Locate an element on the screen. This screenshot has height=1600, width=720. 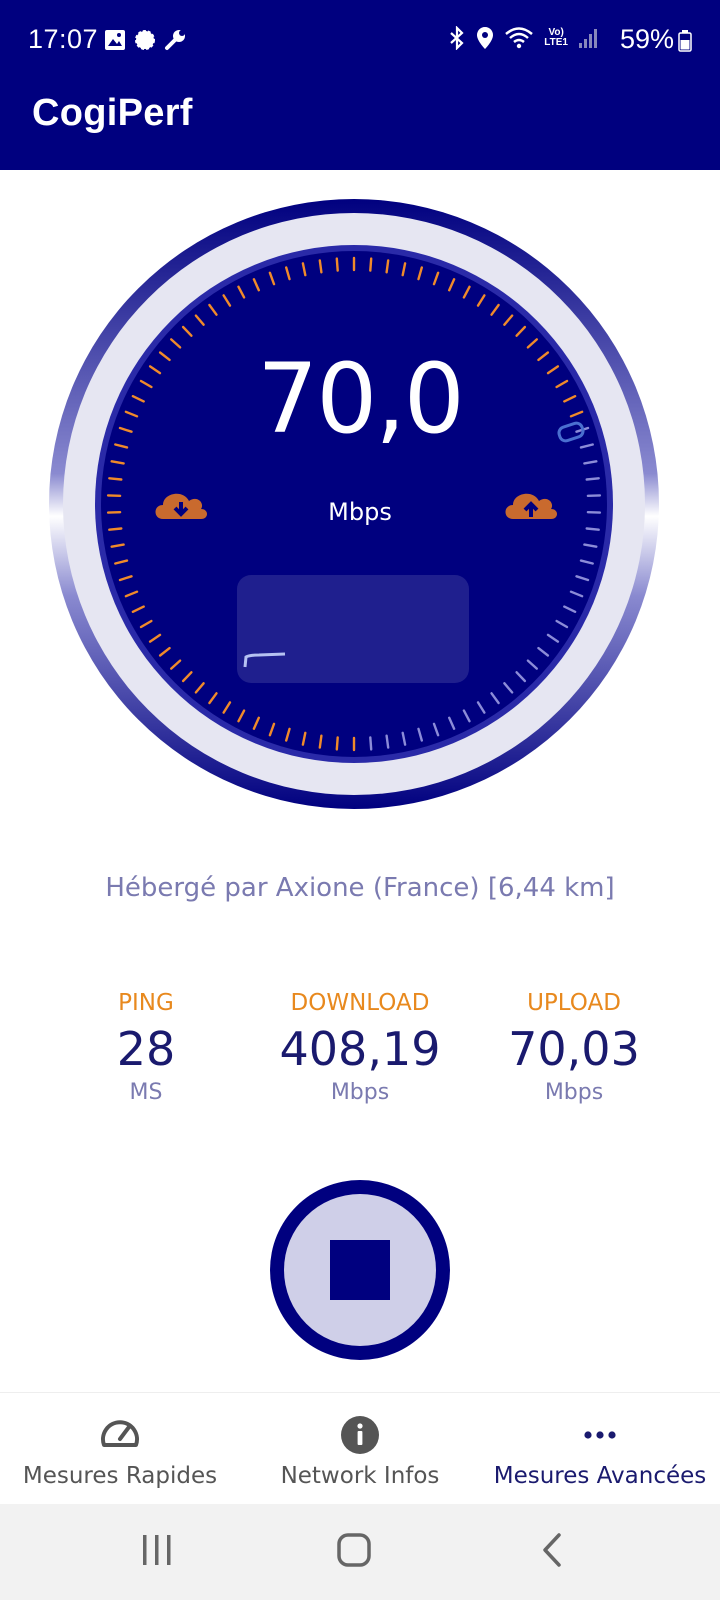
stat-download: DOWNLOAD 408,19 Mbps is located at coordinates (360, 1047).